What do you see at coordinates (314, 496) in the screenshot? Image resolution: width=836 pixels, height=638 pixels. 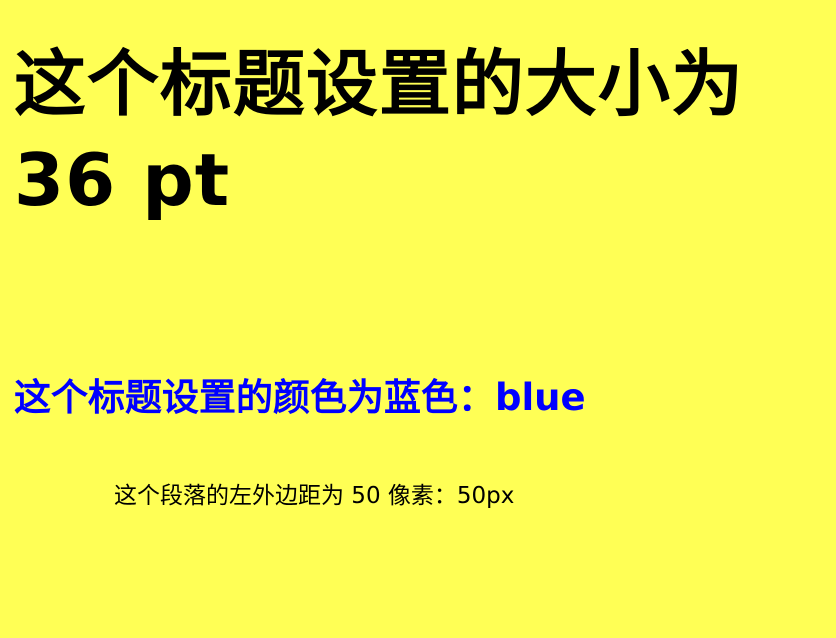 I see `paragraph-margin-left: 这个段落的左外边距为 50 像素：50px` at bounding box center [314, 496].